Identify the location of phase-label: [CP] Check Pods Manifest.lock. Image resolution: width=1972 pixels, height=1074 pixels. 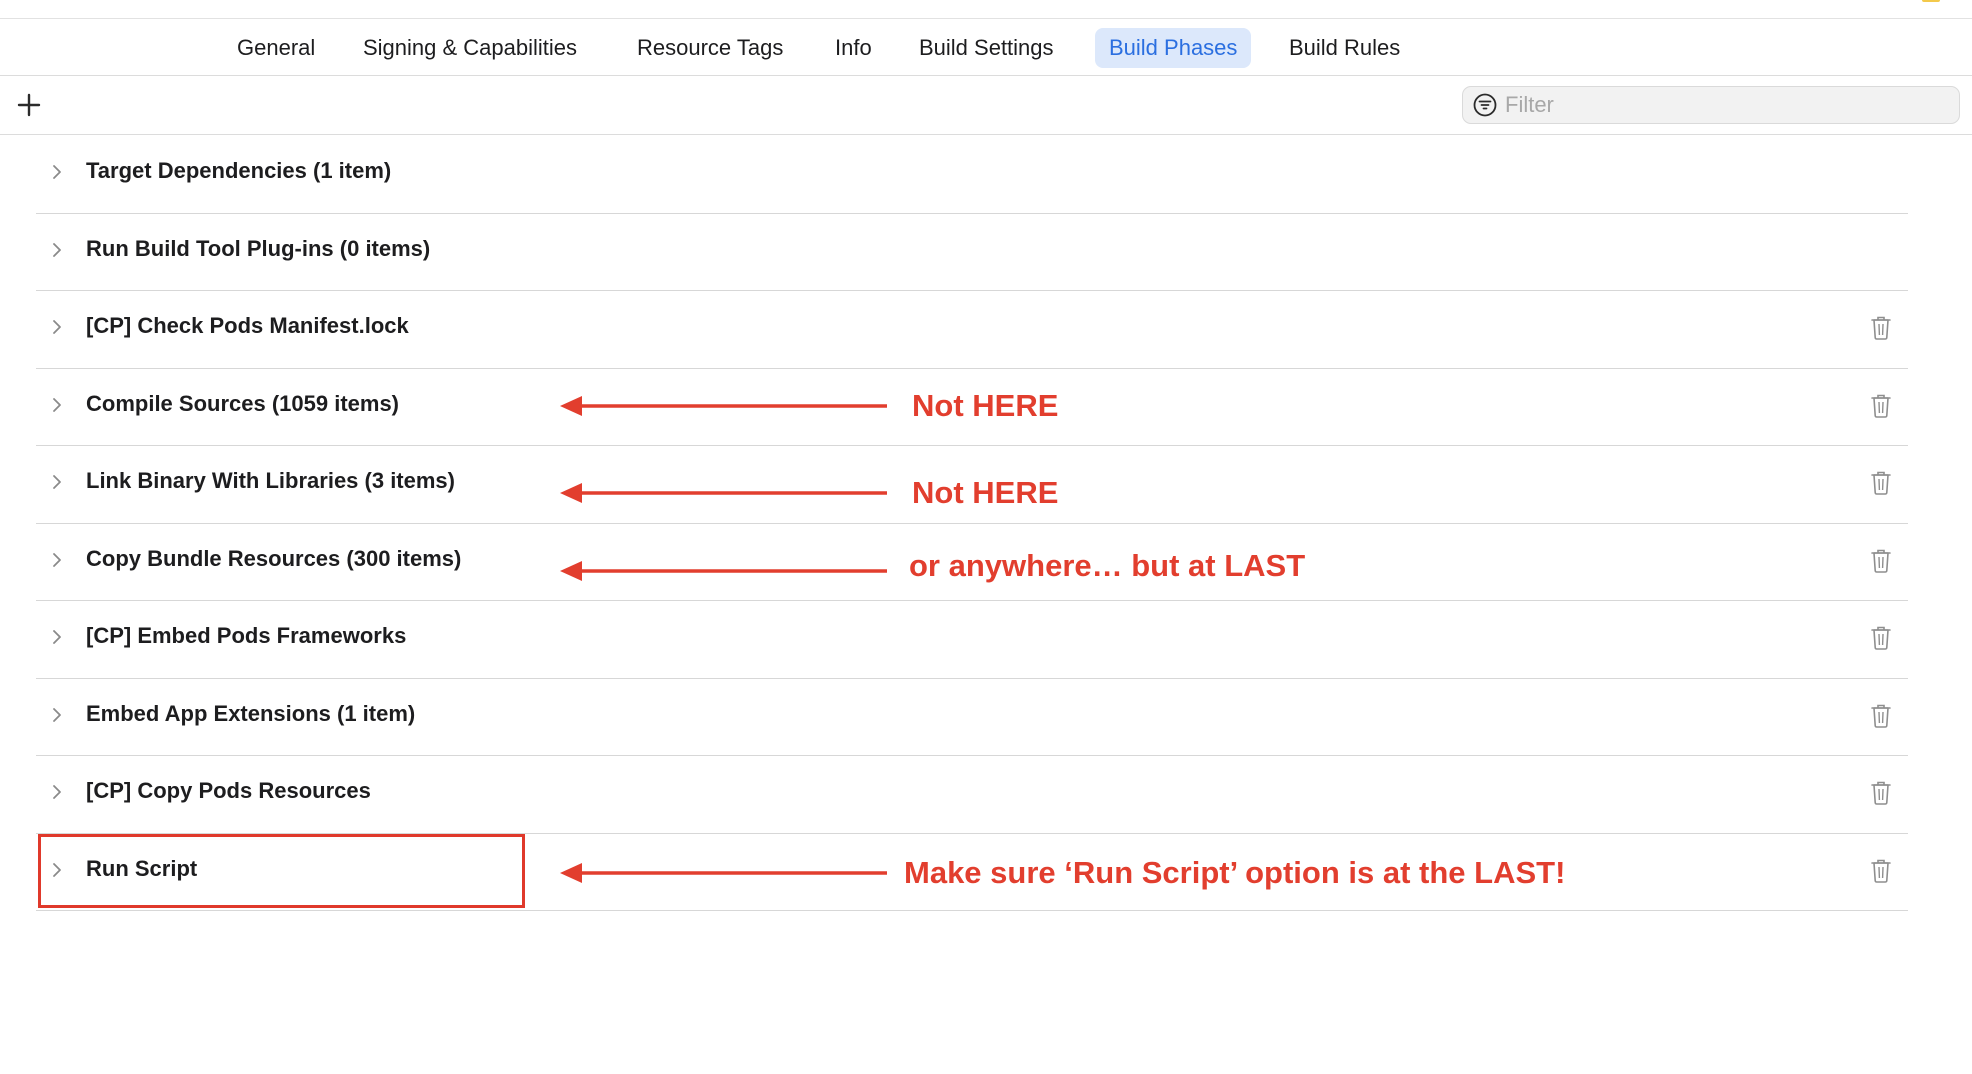
(247, 325).